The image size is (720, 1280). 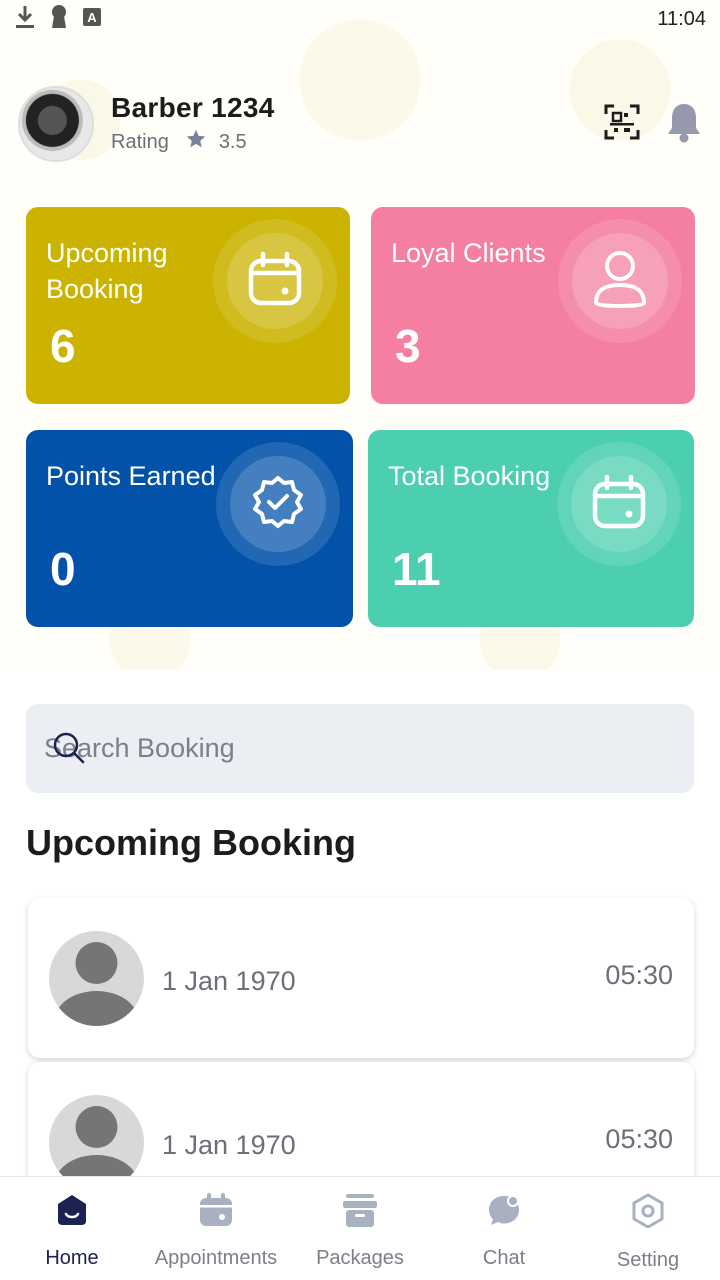 What do you see at coordinates (504, 1212) in the screenshot?
I see `chat-icon` at bounding box center [504, 1212].